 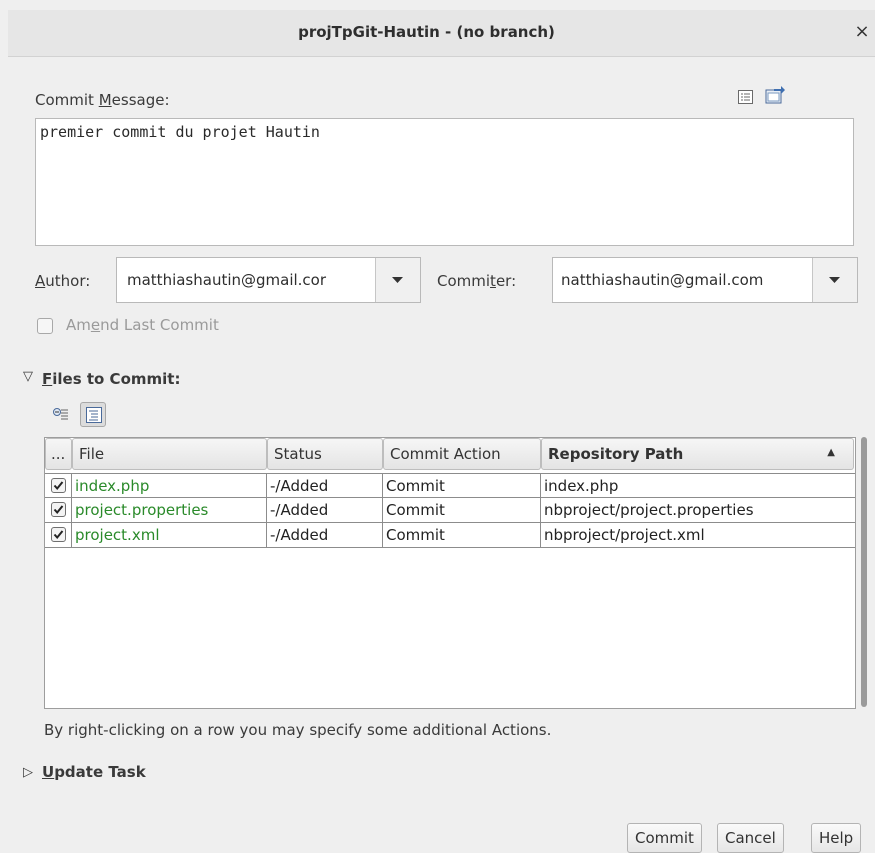 What do you see at coordinates (746, 97) in the screenshot?
I see `recent-messages-icon` at bounding box center [746, 97].